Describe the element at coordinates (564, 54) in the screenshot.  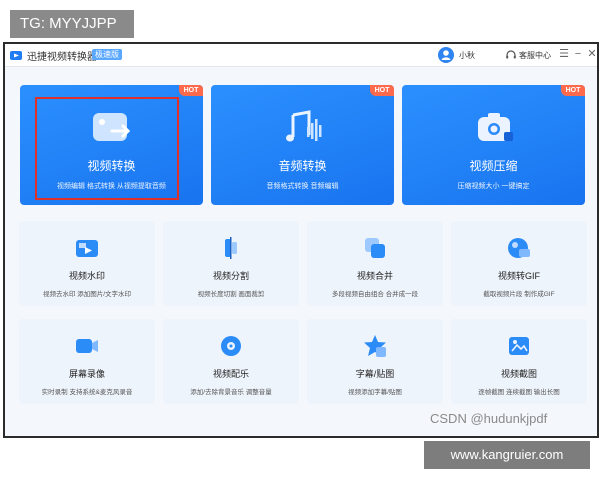
I see `menu-button: ☰` at that location.